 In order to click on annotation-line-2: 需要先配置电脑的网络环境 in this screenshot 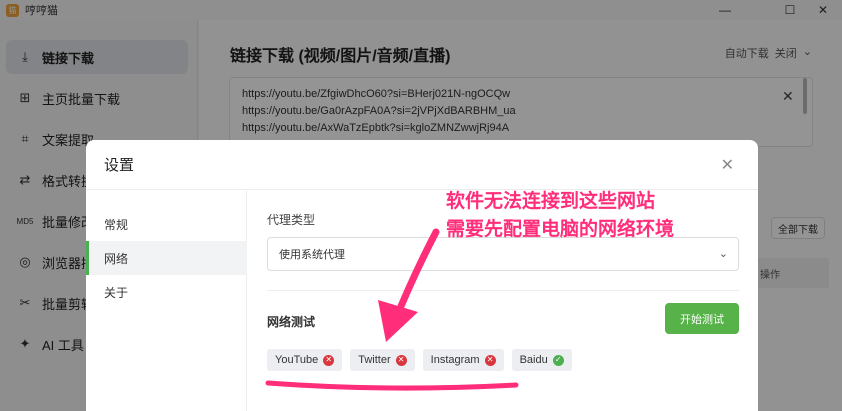, I will do `click(560, 229)`.